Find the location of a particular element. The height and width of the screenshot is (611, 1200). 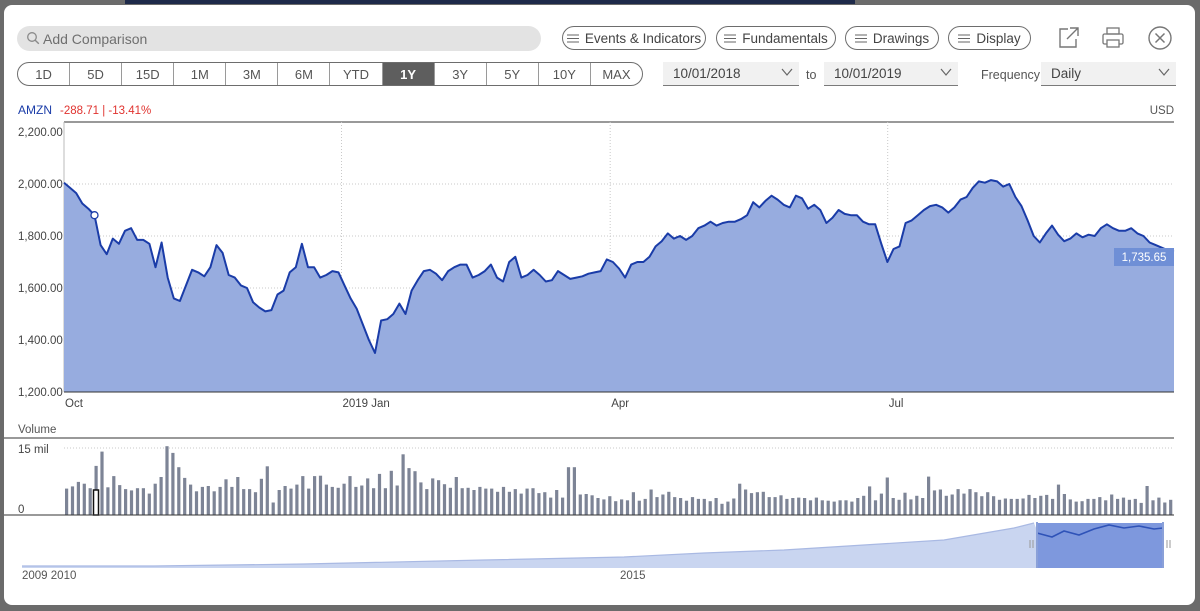

navigator-selection is located at coordinates (1100, 545).